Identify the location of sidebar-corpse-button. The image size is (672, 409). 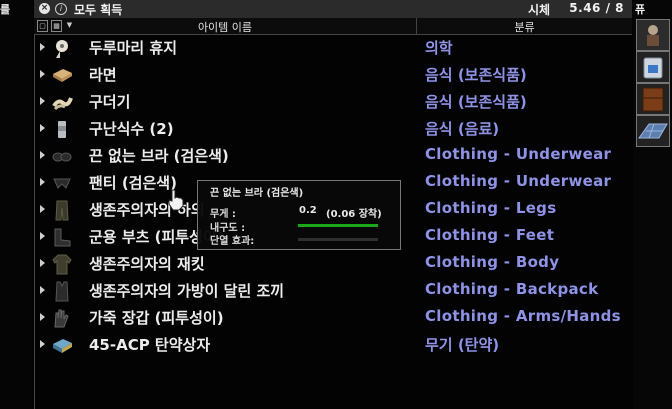
(653, 35).